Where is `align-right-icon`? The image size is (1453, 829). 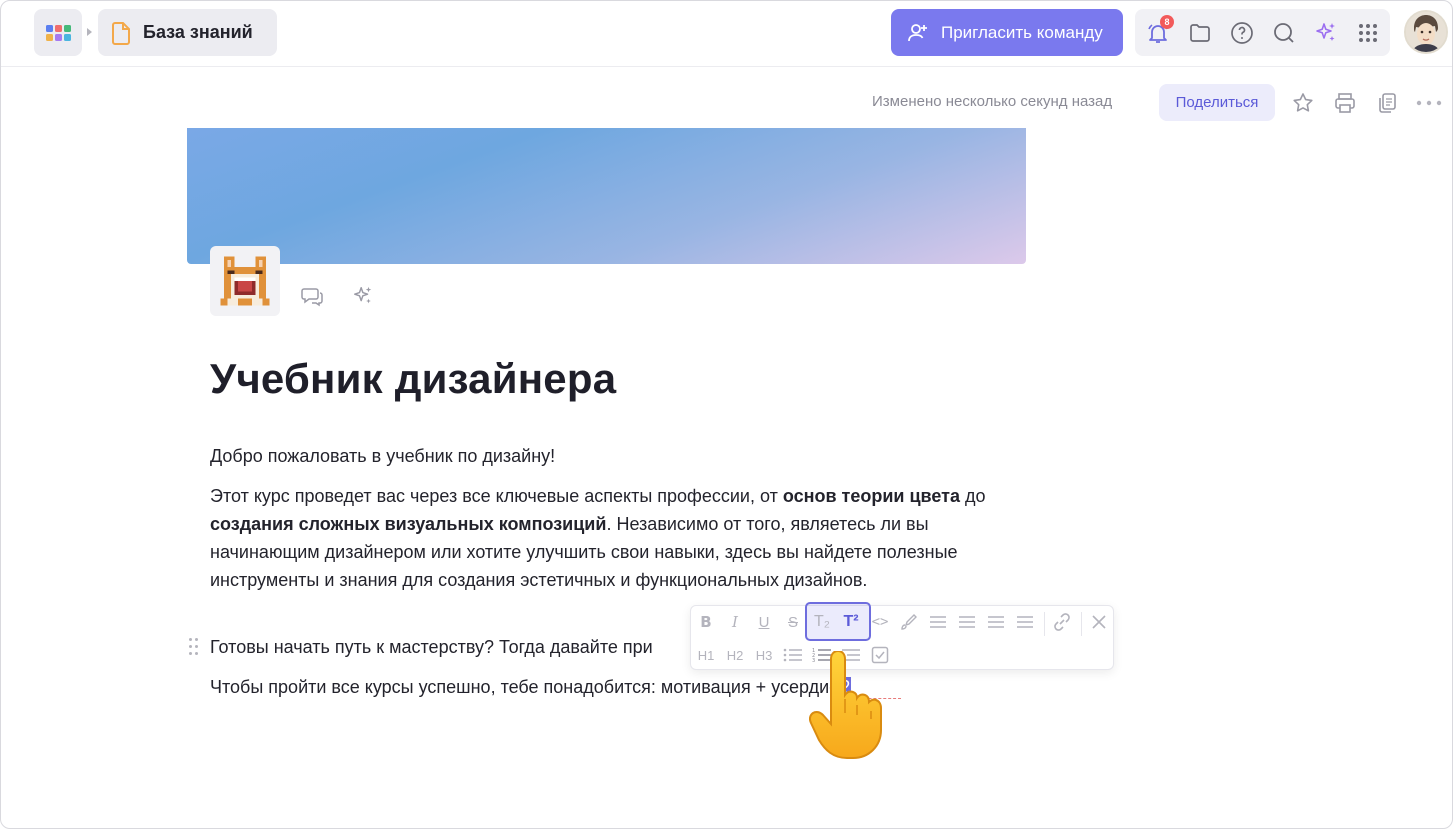 align-right-icon is located at coordinates (996, 622).